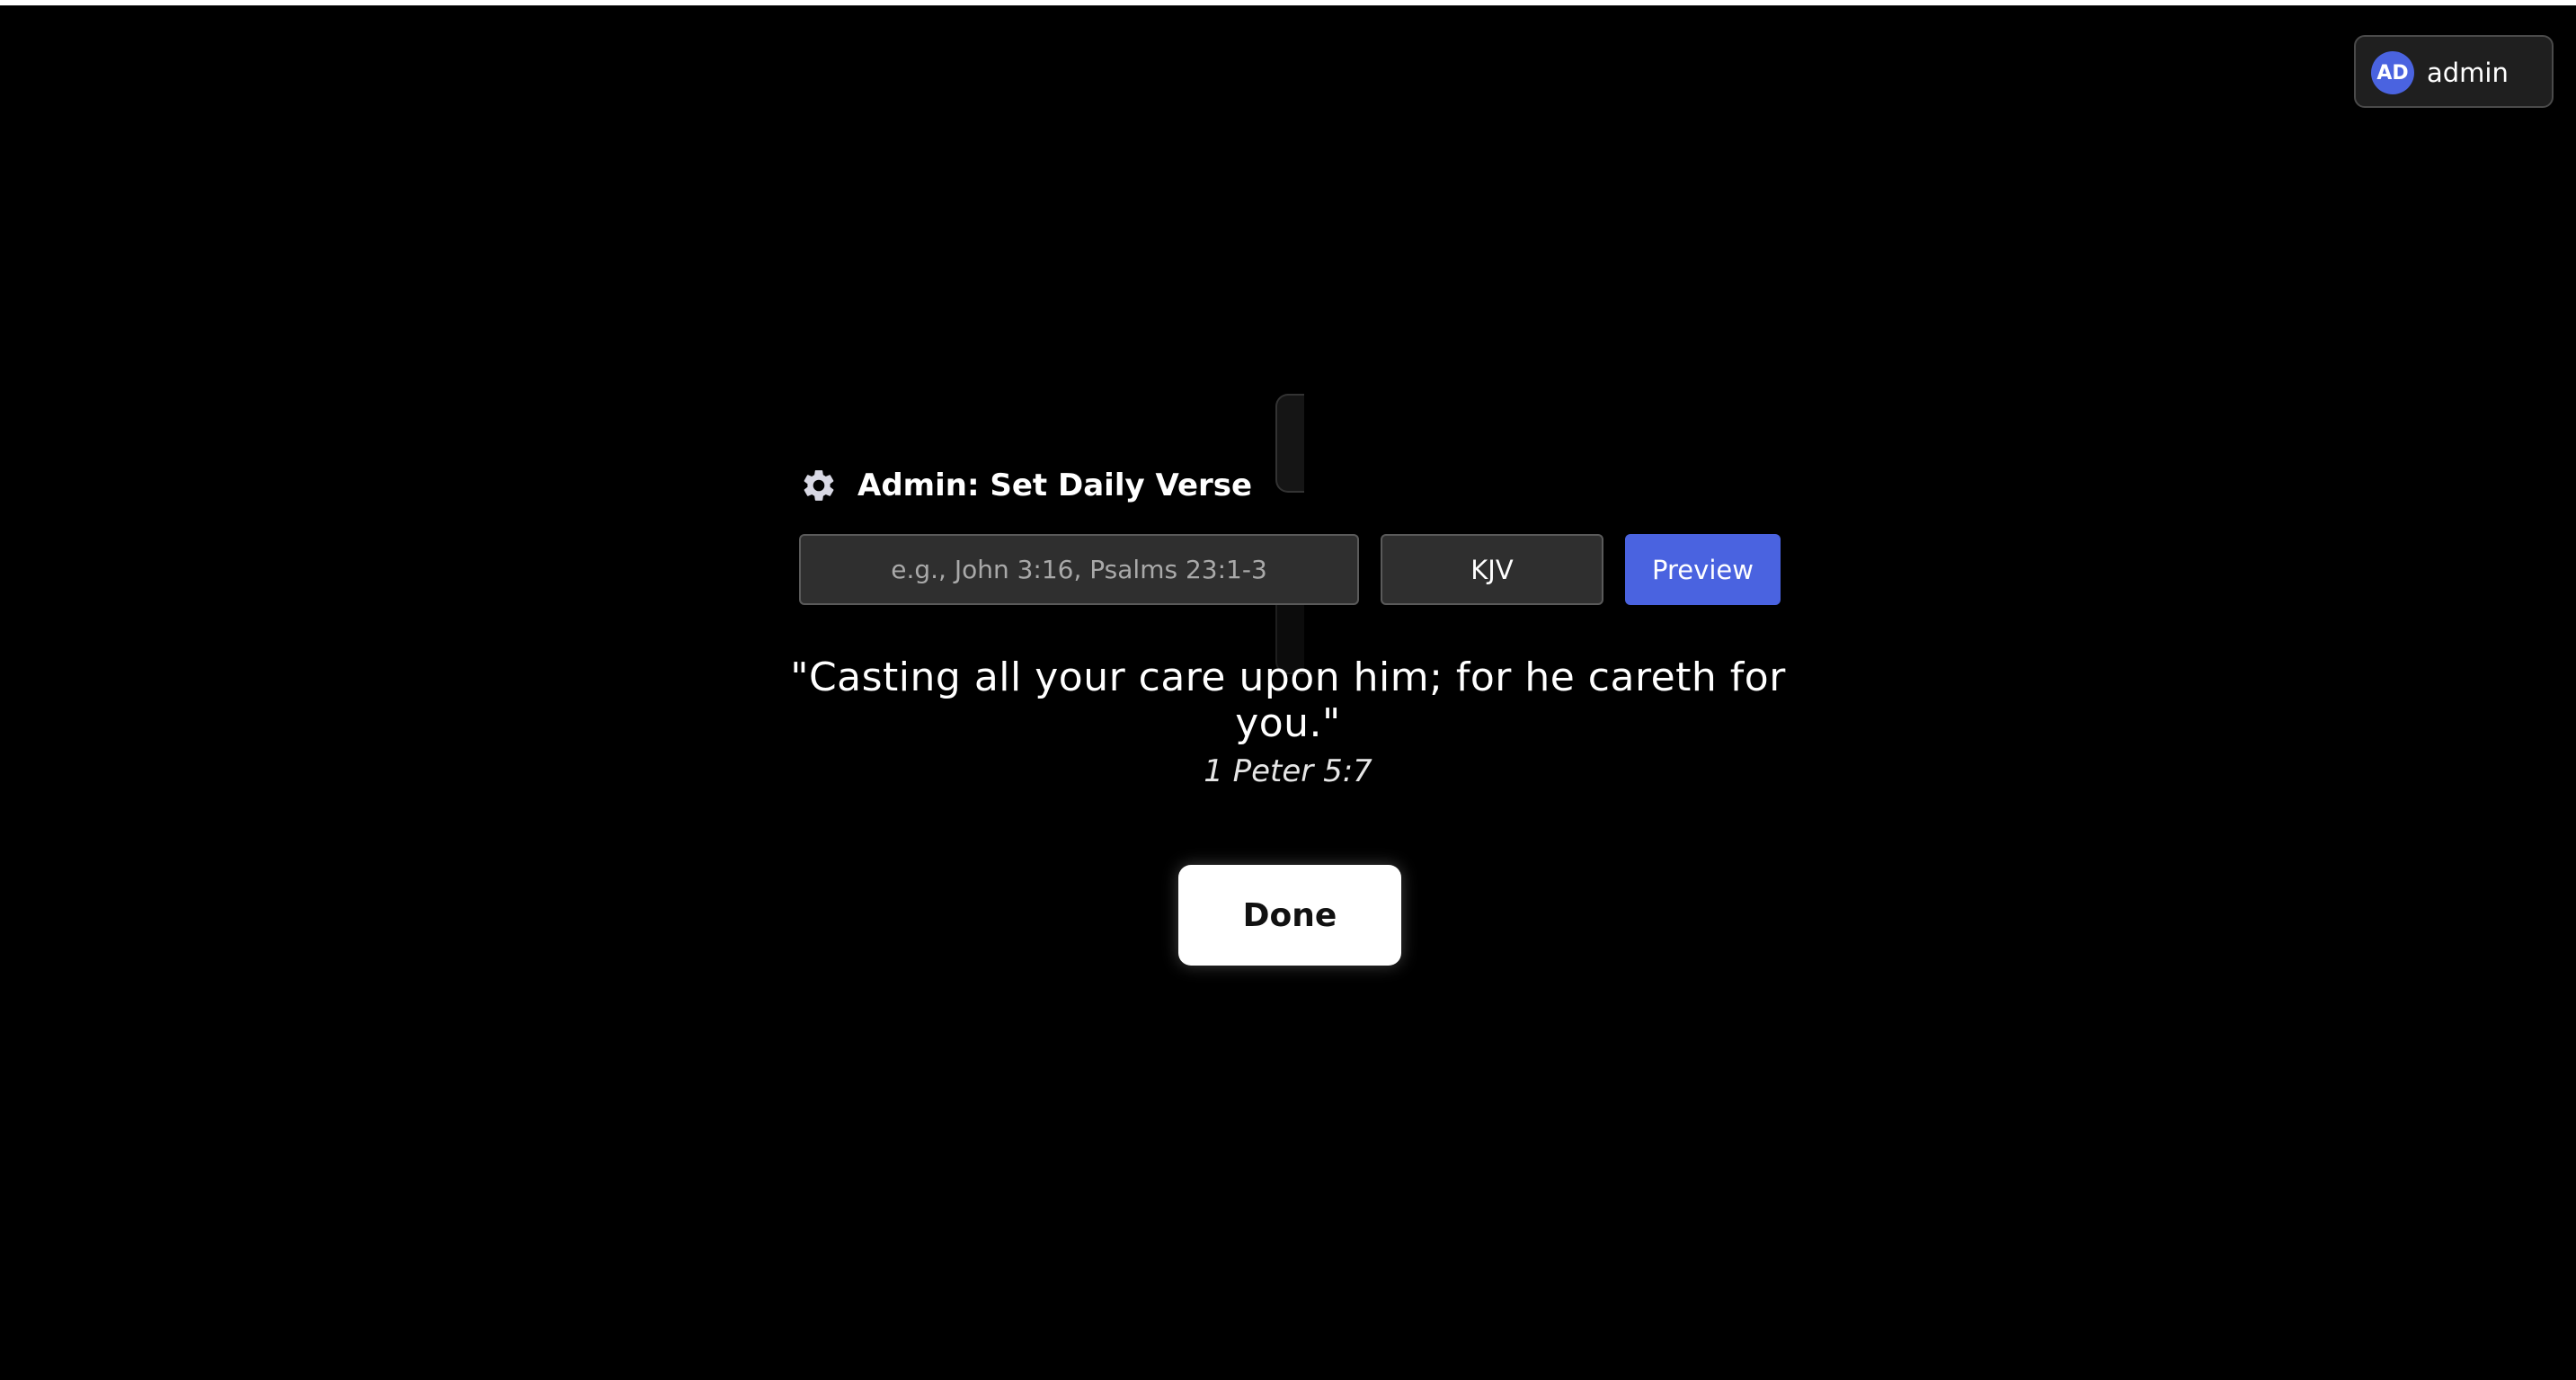 This screenshot has height=1380, width=2576. What do you see at coordinates (1492, 569) in the screenshot?
I see `translation-select: KJV` at bounding box center [1492, 569].